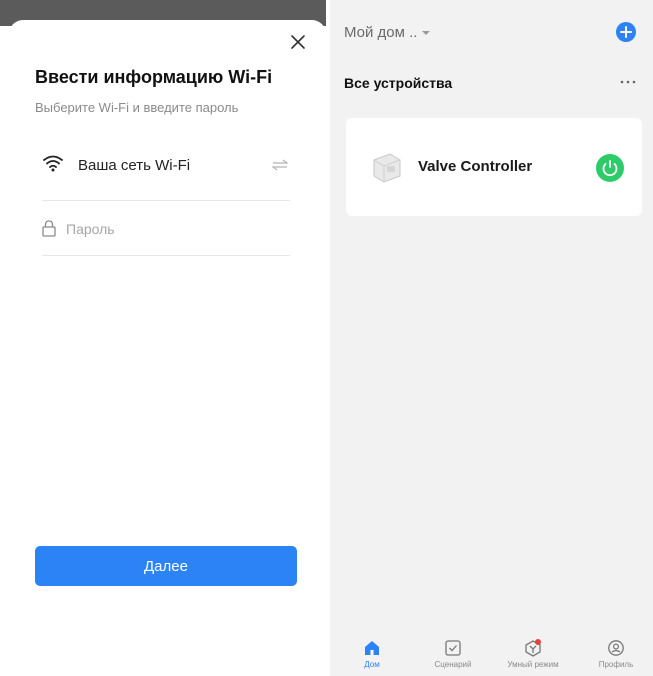 The height and width of the screenshot is (676, 653). I want to click on tab-scene: Сценарий, so click(453, 653).